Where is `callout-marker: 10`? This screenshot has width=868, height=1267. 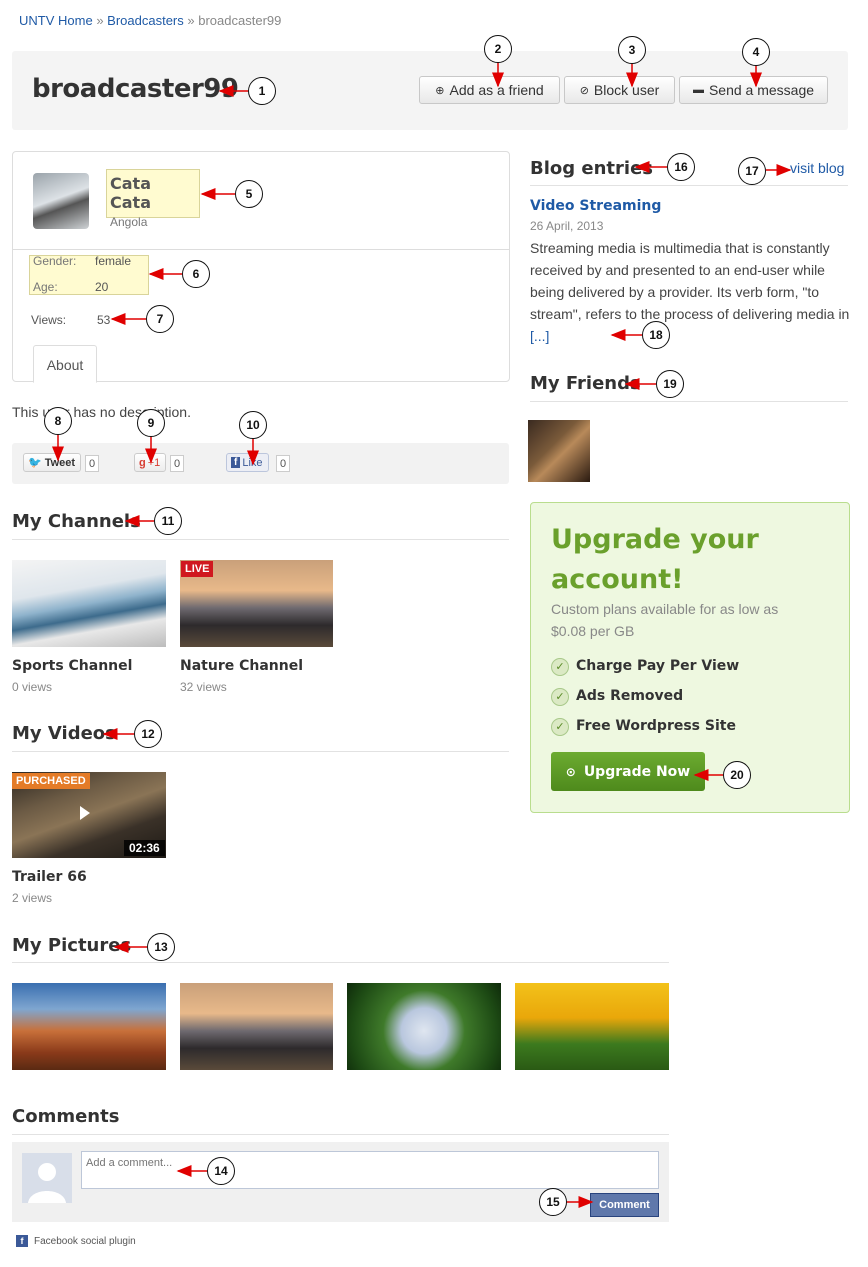
callout-marker: 10 is located at coordinates (253, 425).